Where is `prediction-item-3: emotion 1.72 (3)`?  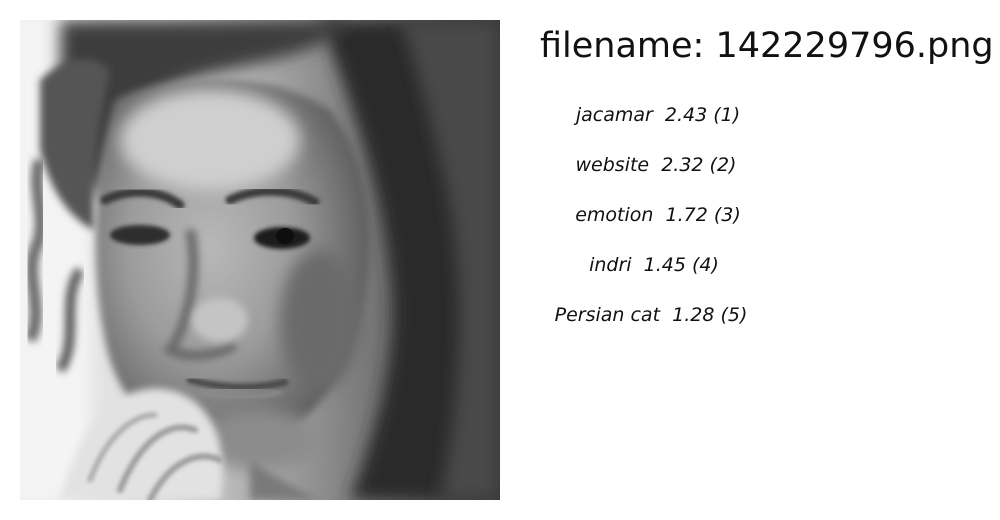
prediction-item-3: emotion 1.72 (3) is located at coordinates (658, 215).